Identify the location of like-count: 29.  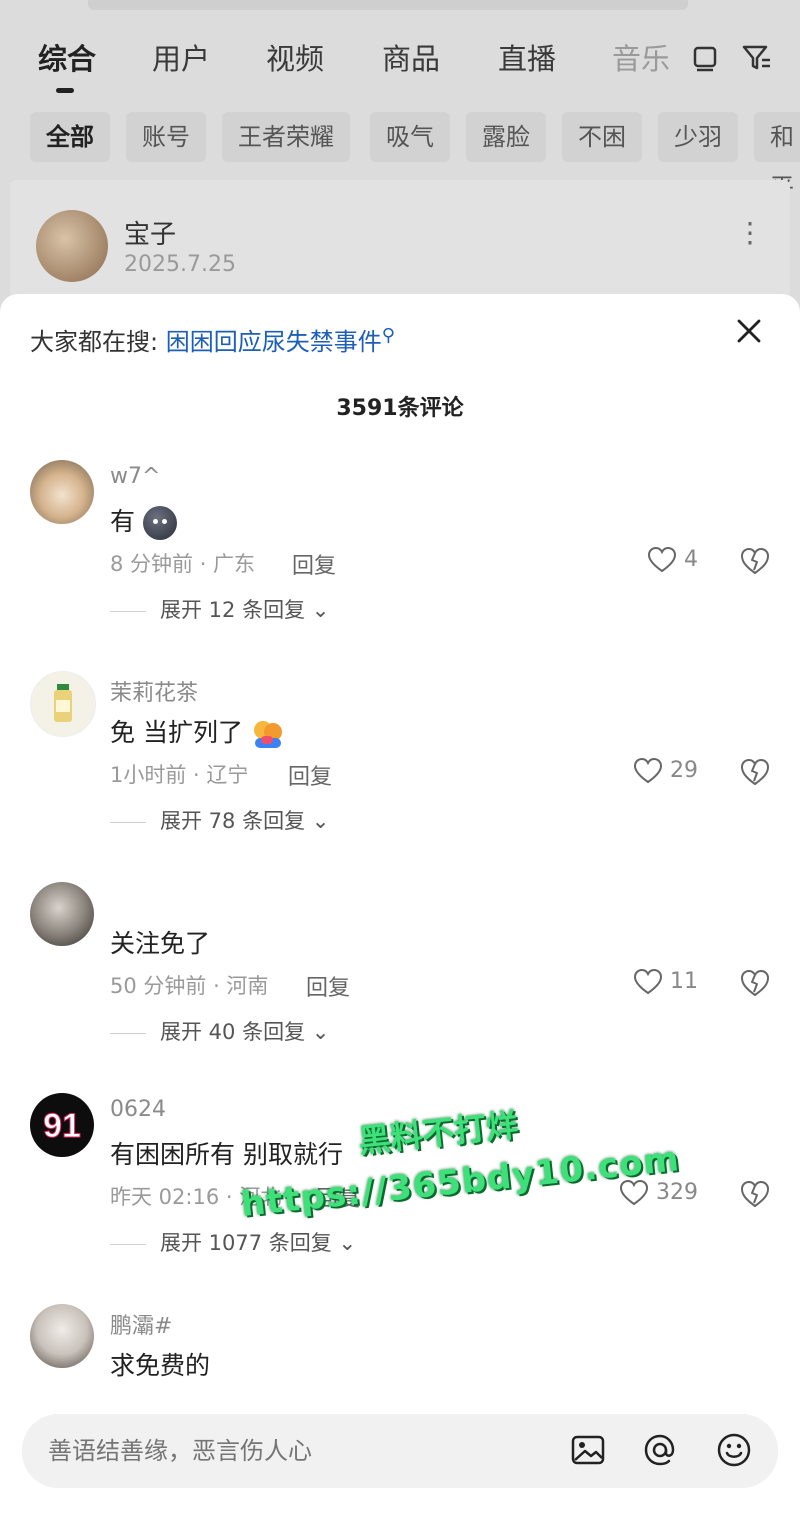
(684, 770).